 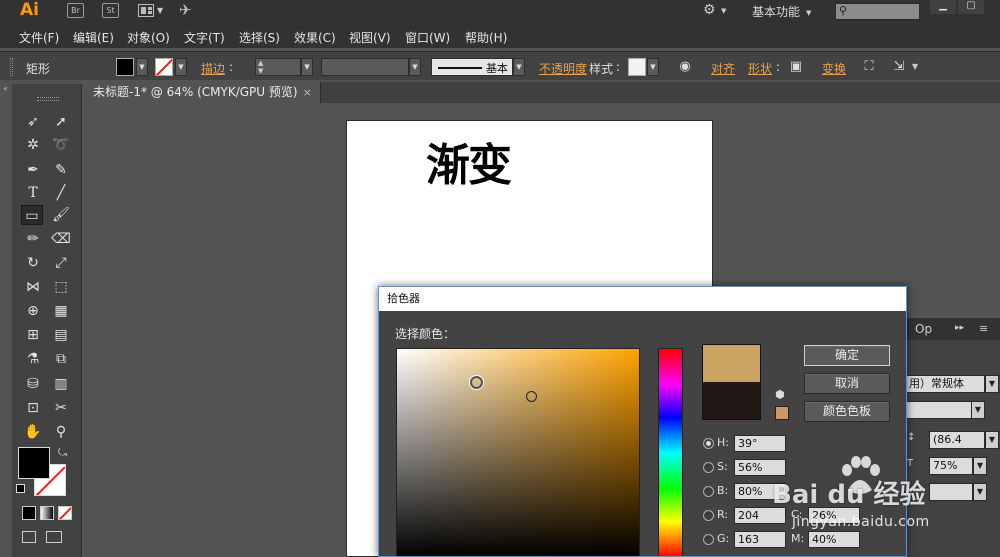 I want to click on font-style-field: 用）常规体, so click(x=945, y=384).